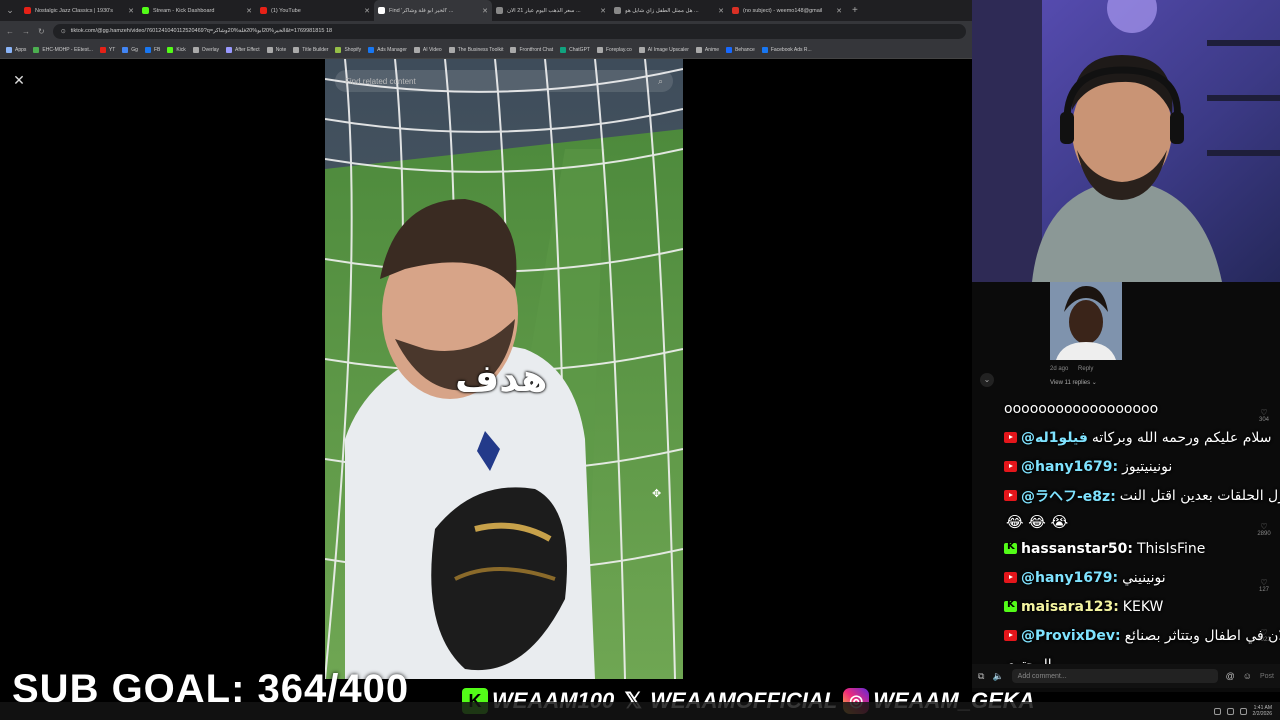  I want to click on chat-text: KEKW, so click(1143, 606).